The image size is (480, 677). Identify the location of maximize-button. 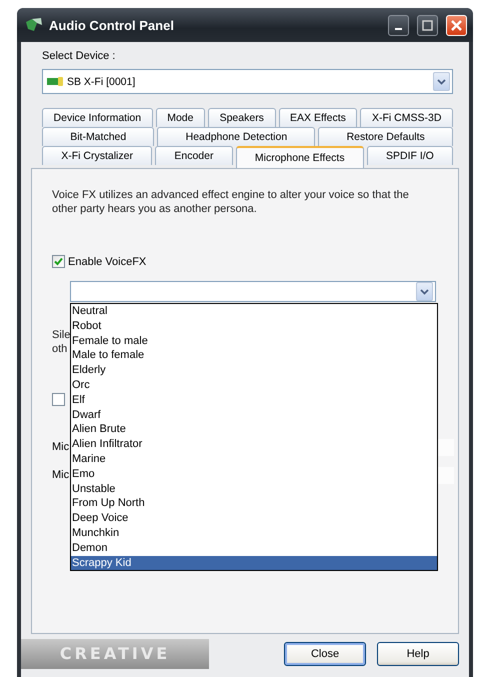
(427, 25).